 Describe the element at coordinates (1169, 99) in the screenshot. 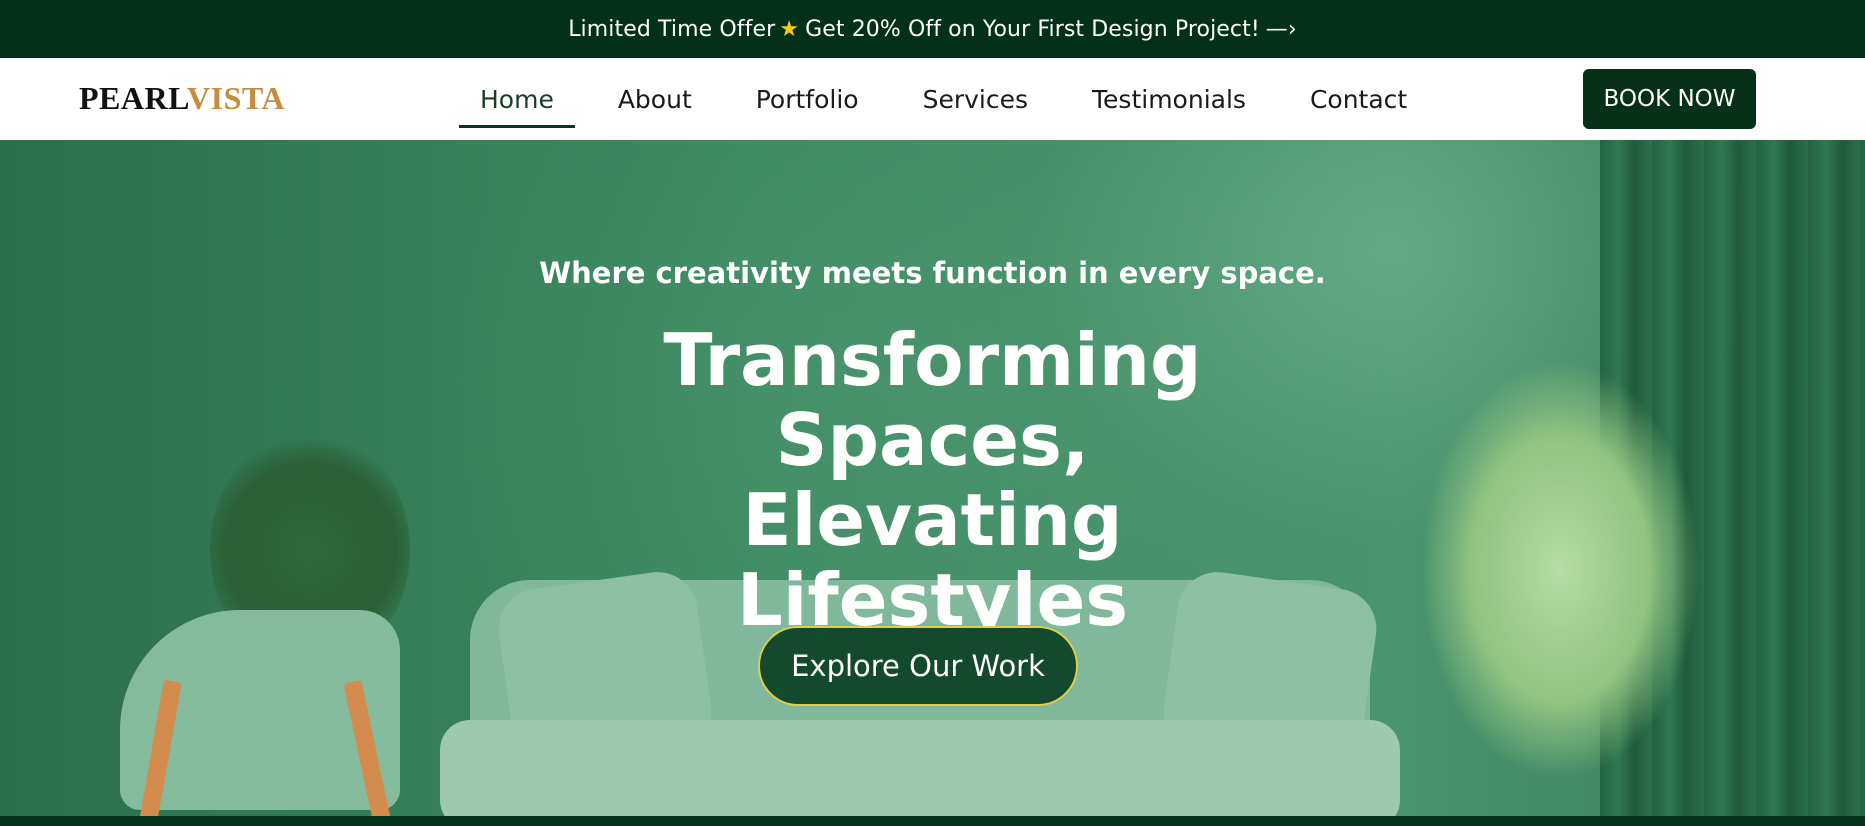

I see `nav-item-testimonials: Testimonials` at that location.